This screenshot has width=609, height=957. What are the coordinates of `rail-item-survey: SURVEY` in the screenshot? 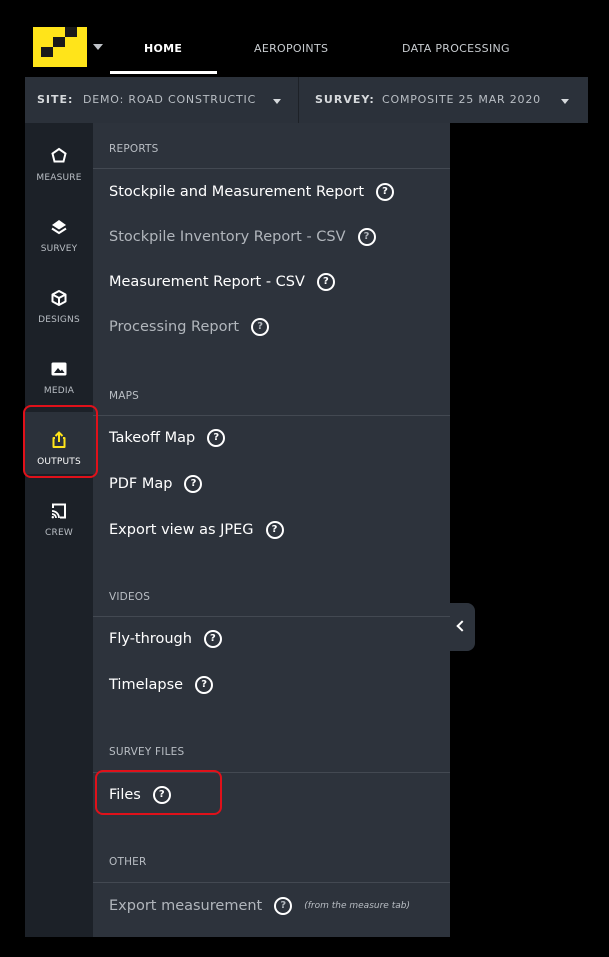 It's located at (59, 230).